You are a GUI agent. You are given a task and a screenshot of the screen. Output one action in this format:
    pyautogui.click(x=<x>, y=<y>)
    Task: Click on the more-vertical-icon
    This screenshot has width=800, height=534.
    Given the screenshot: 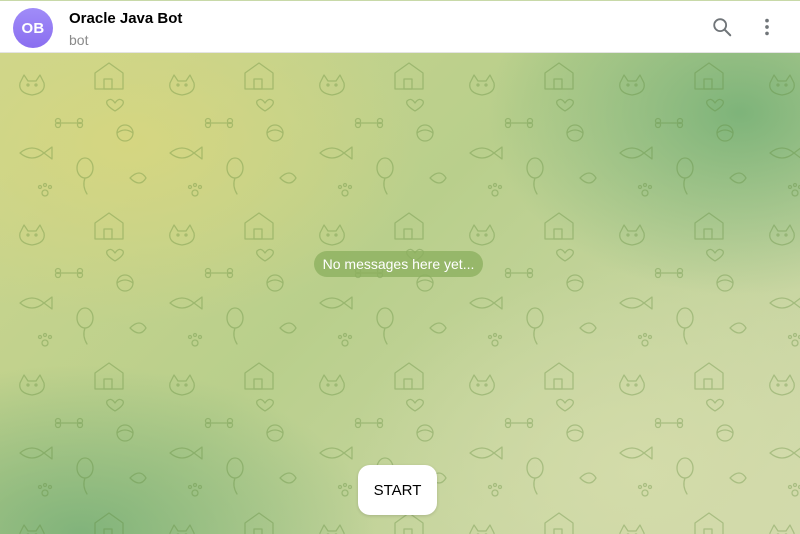 What is the action you would take?
    pyautogui.click(x=767, y=27)
    